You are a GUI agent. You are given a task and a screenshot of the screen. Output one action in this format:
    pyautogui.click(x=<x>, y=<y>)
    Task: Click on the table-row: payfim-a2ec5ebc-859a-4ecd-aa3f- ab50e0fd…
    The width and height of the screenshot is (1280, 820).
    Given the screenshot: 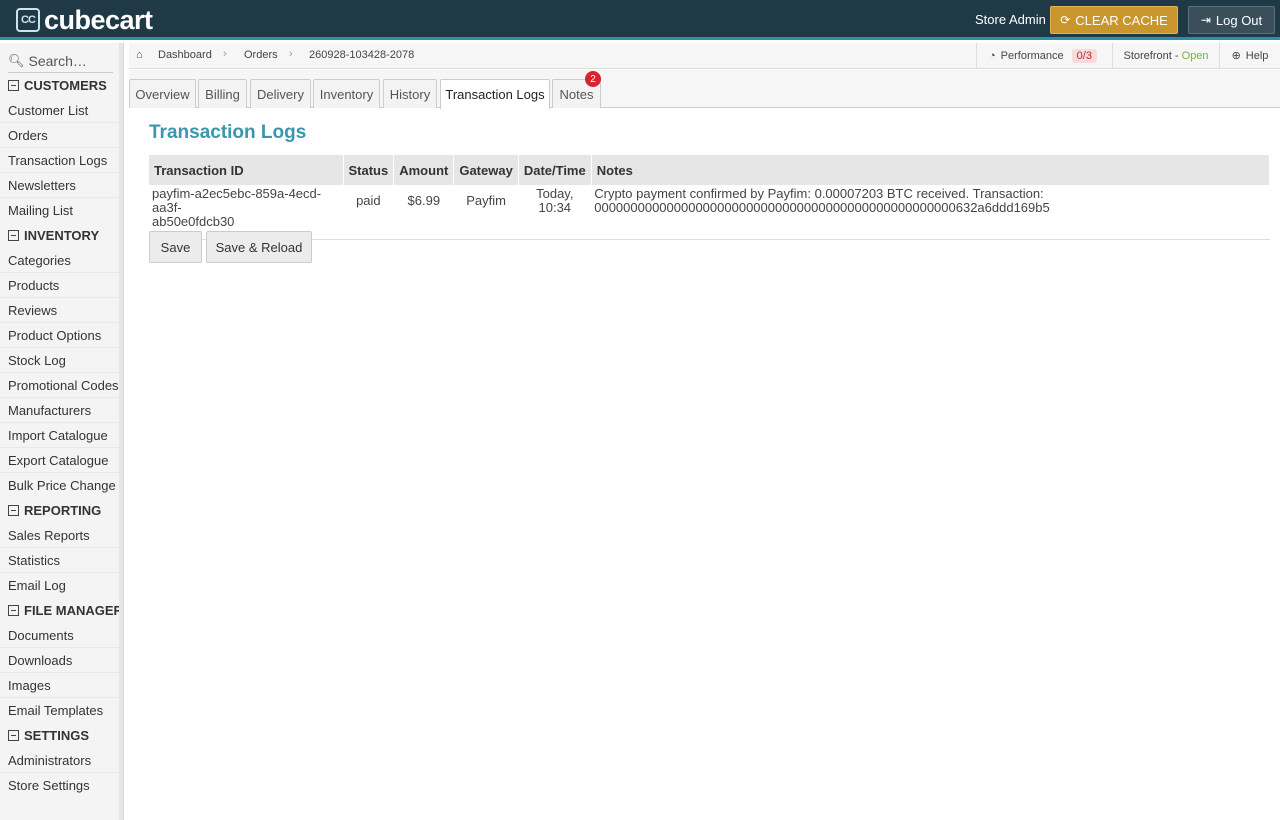 What is the action you would take?
    pyautogui.click(x=709, y=212)
    